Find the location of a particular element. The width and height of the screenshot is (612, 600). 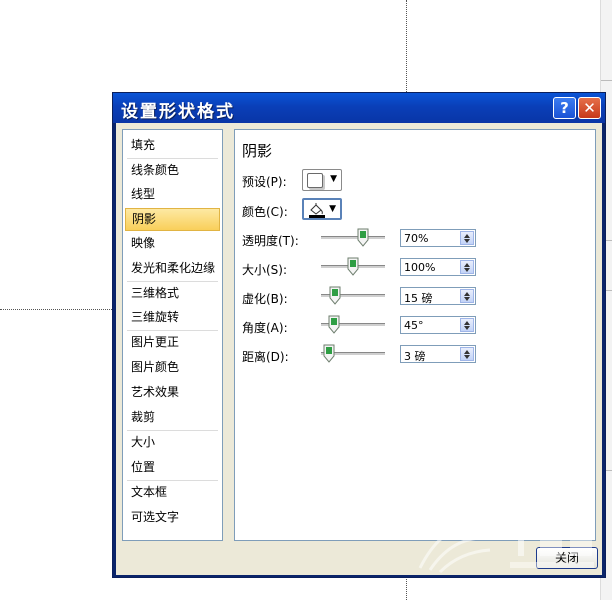

distance-value: 3 磅 is located at coordinates (415, 356).